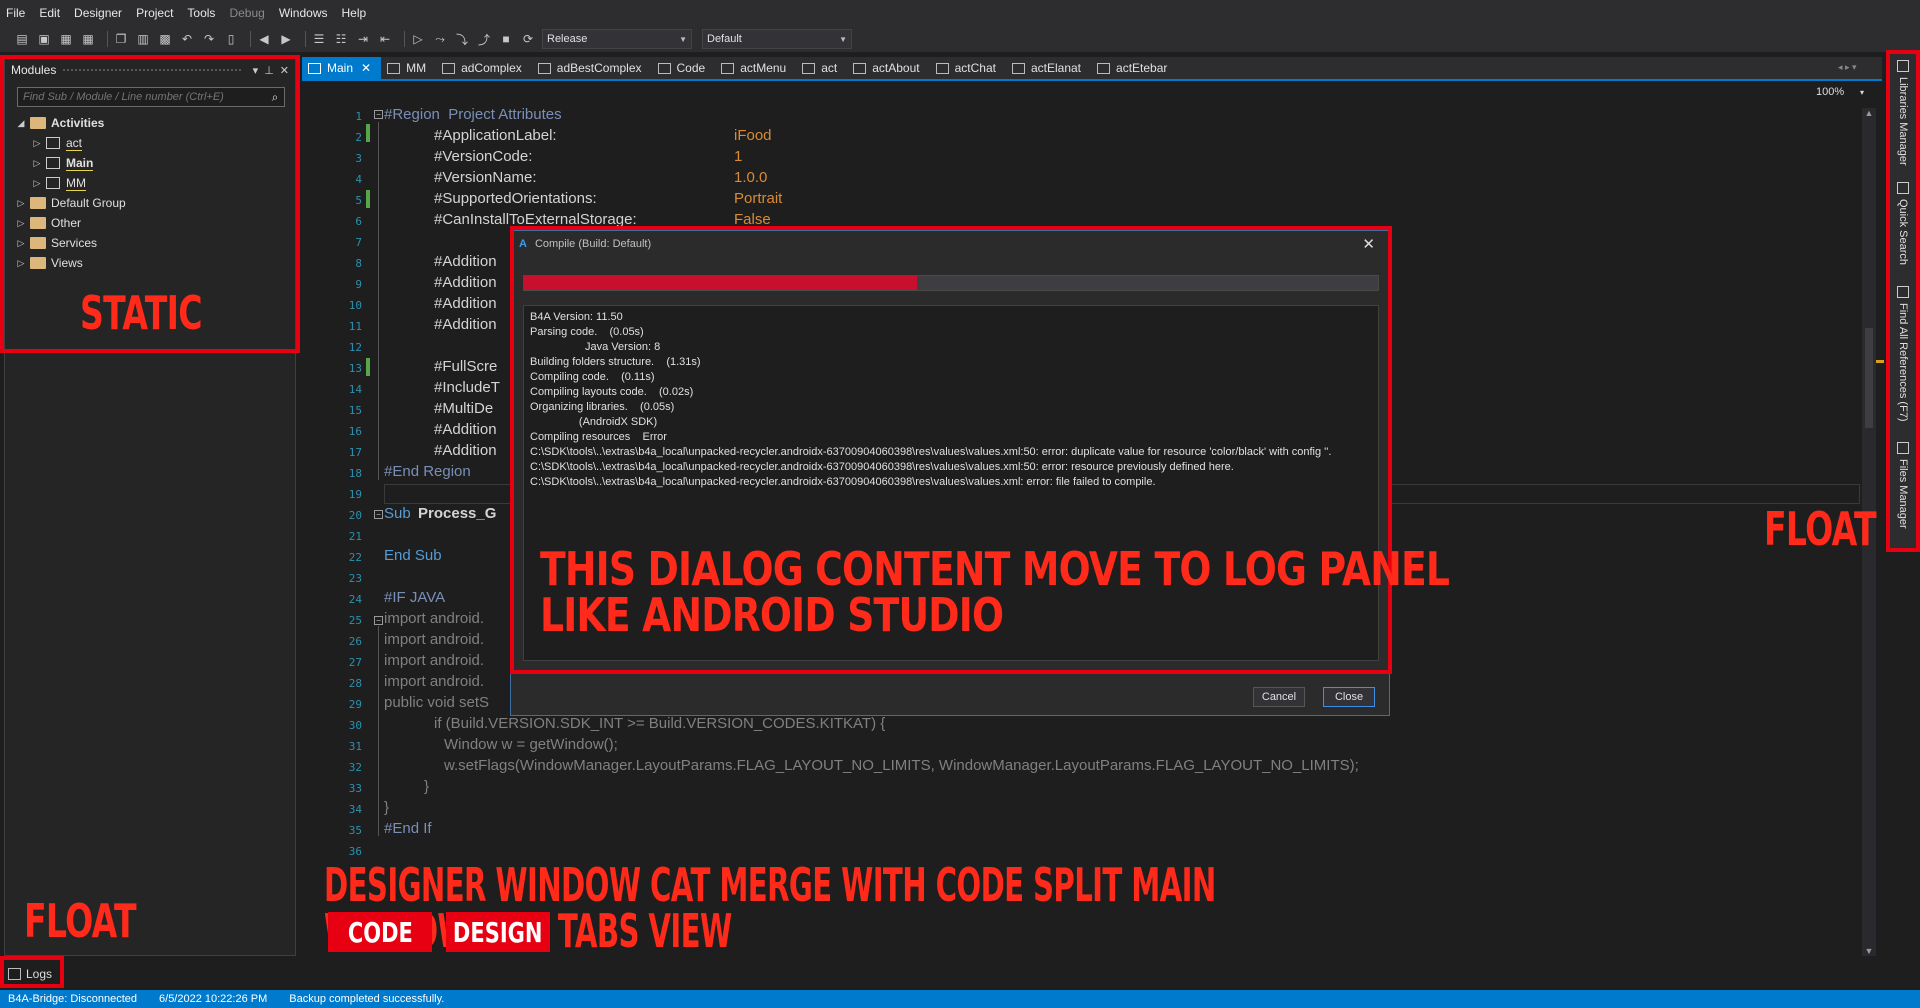 The image size is (1920, 1008). I want to click on save-icon: ▦, so click(66, 39).